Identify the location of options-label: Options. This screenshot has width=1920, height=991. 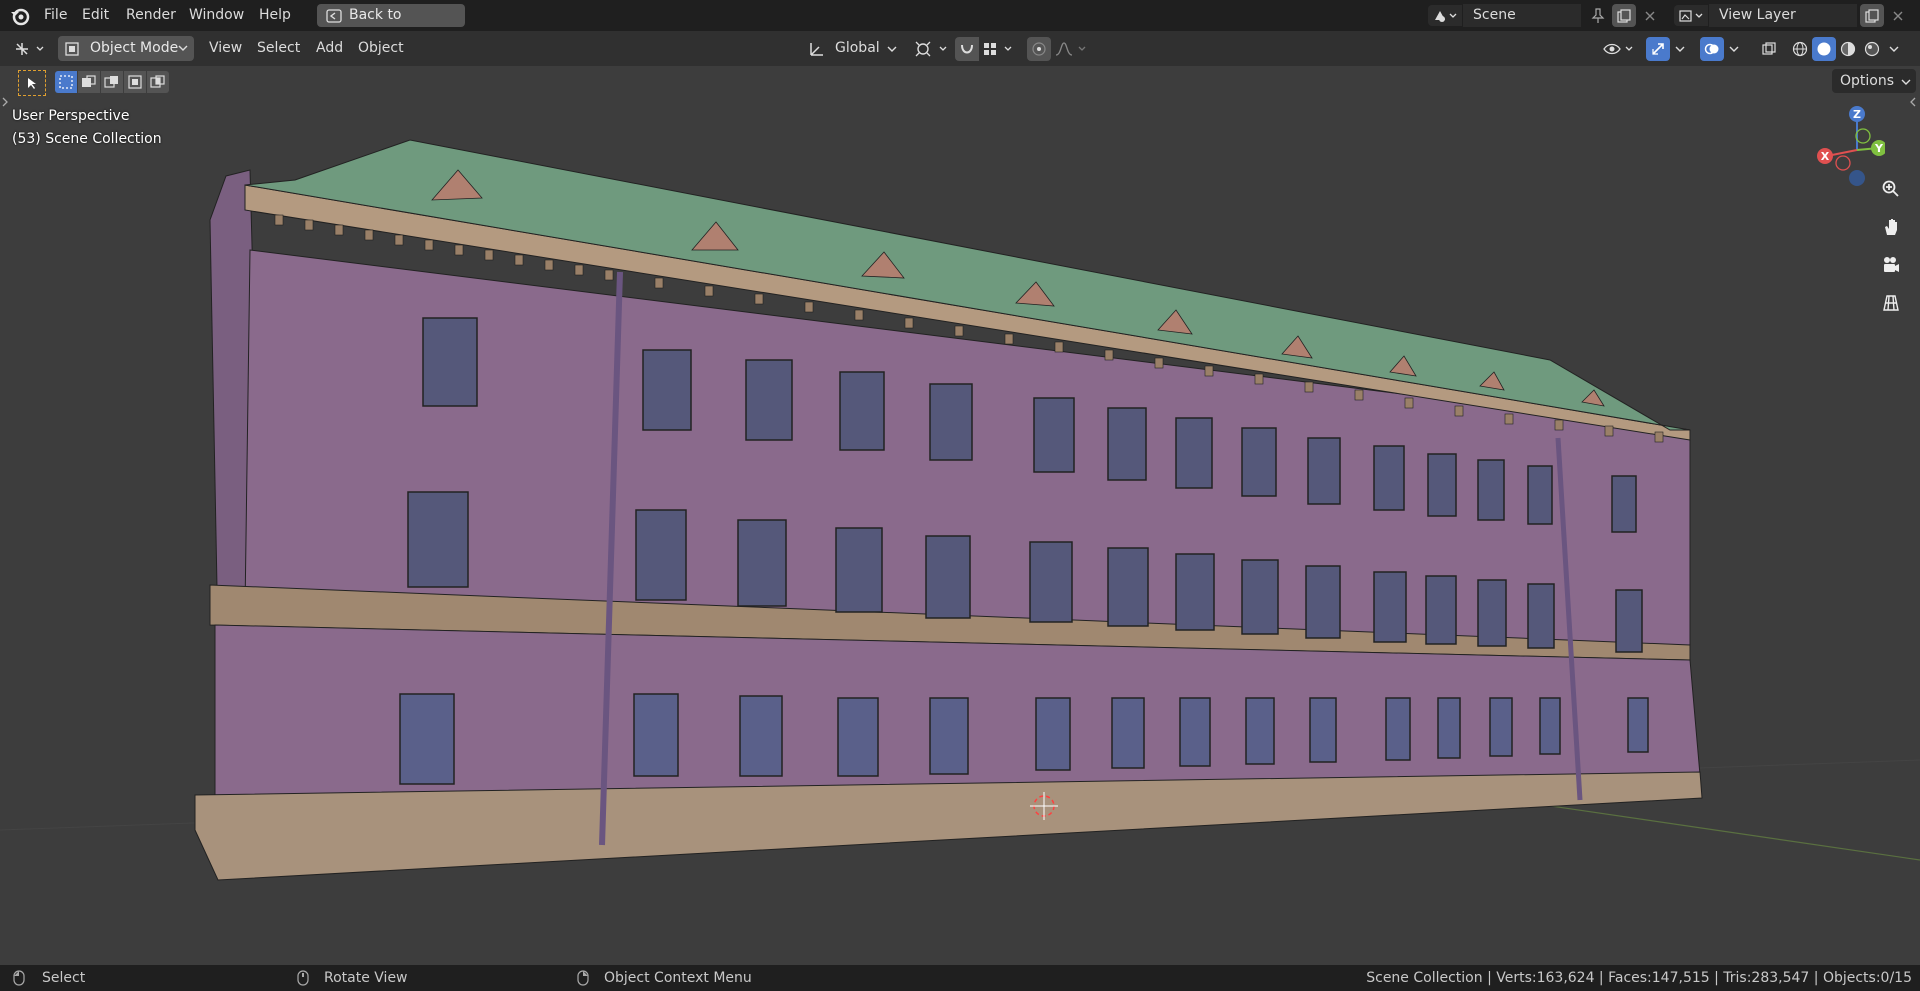
(1867, 81).